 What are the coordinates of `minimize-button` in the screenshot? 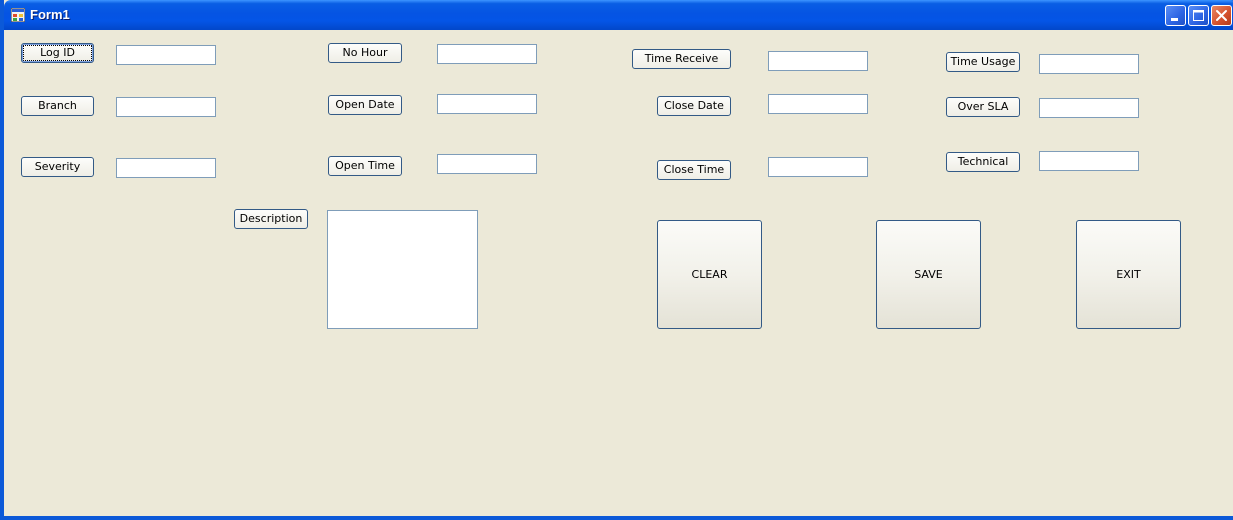 It's located at (1175, 15).